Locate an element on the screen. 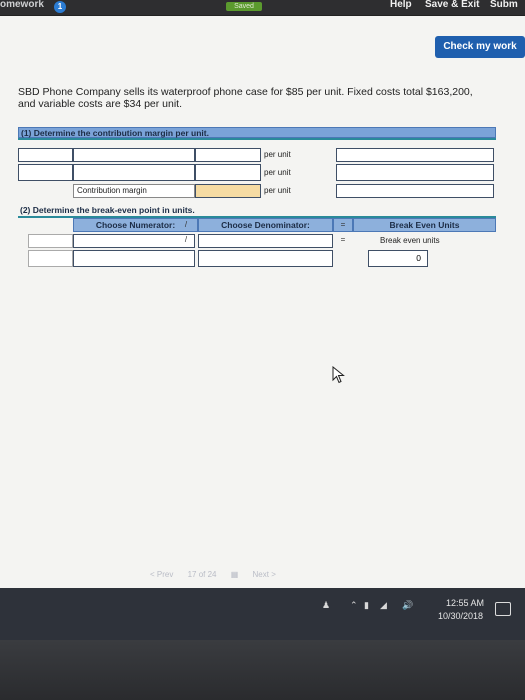  divide-symbol: / is located at coordinates (186, 239).